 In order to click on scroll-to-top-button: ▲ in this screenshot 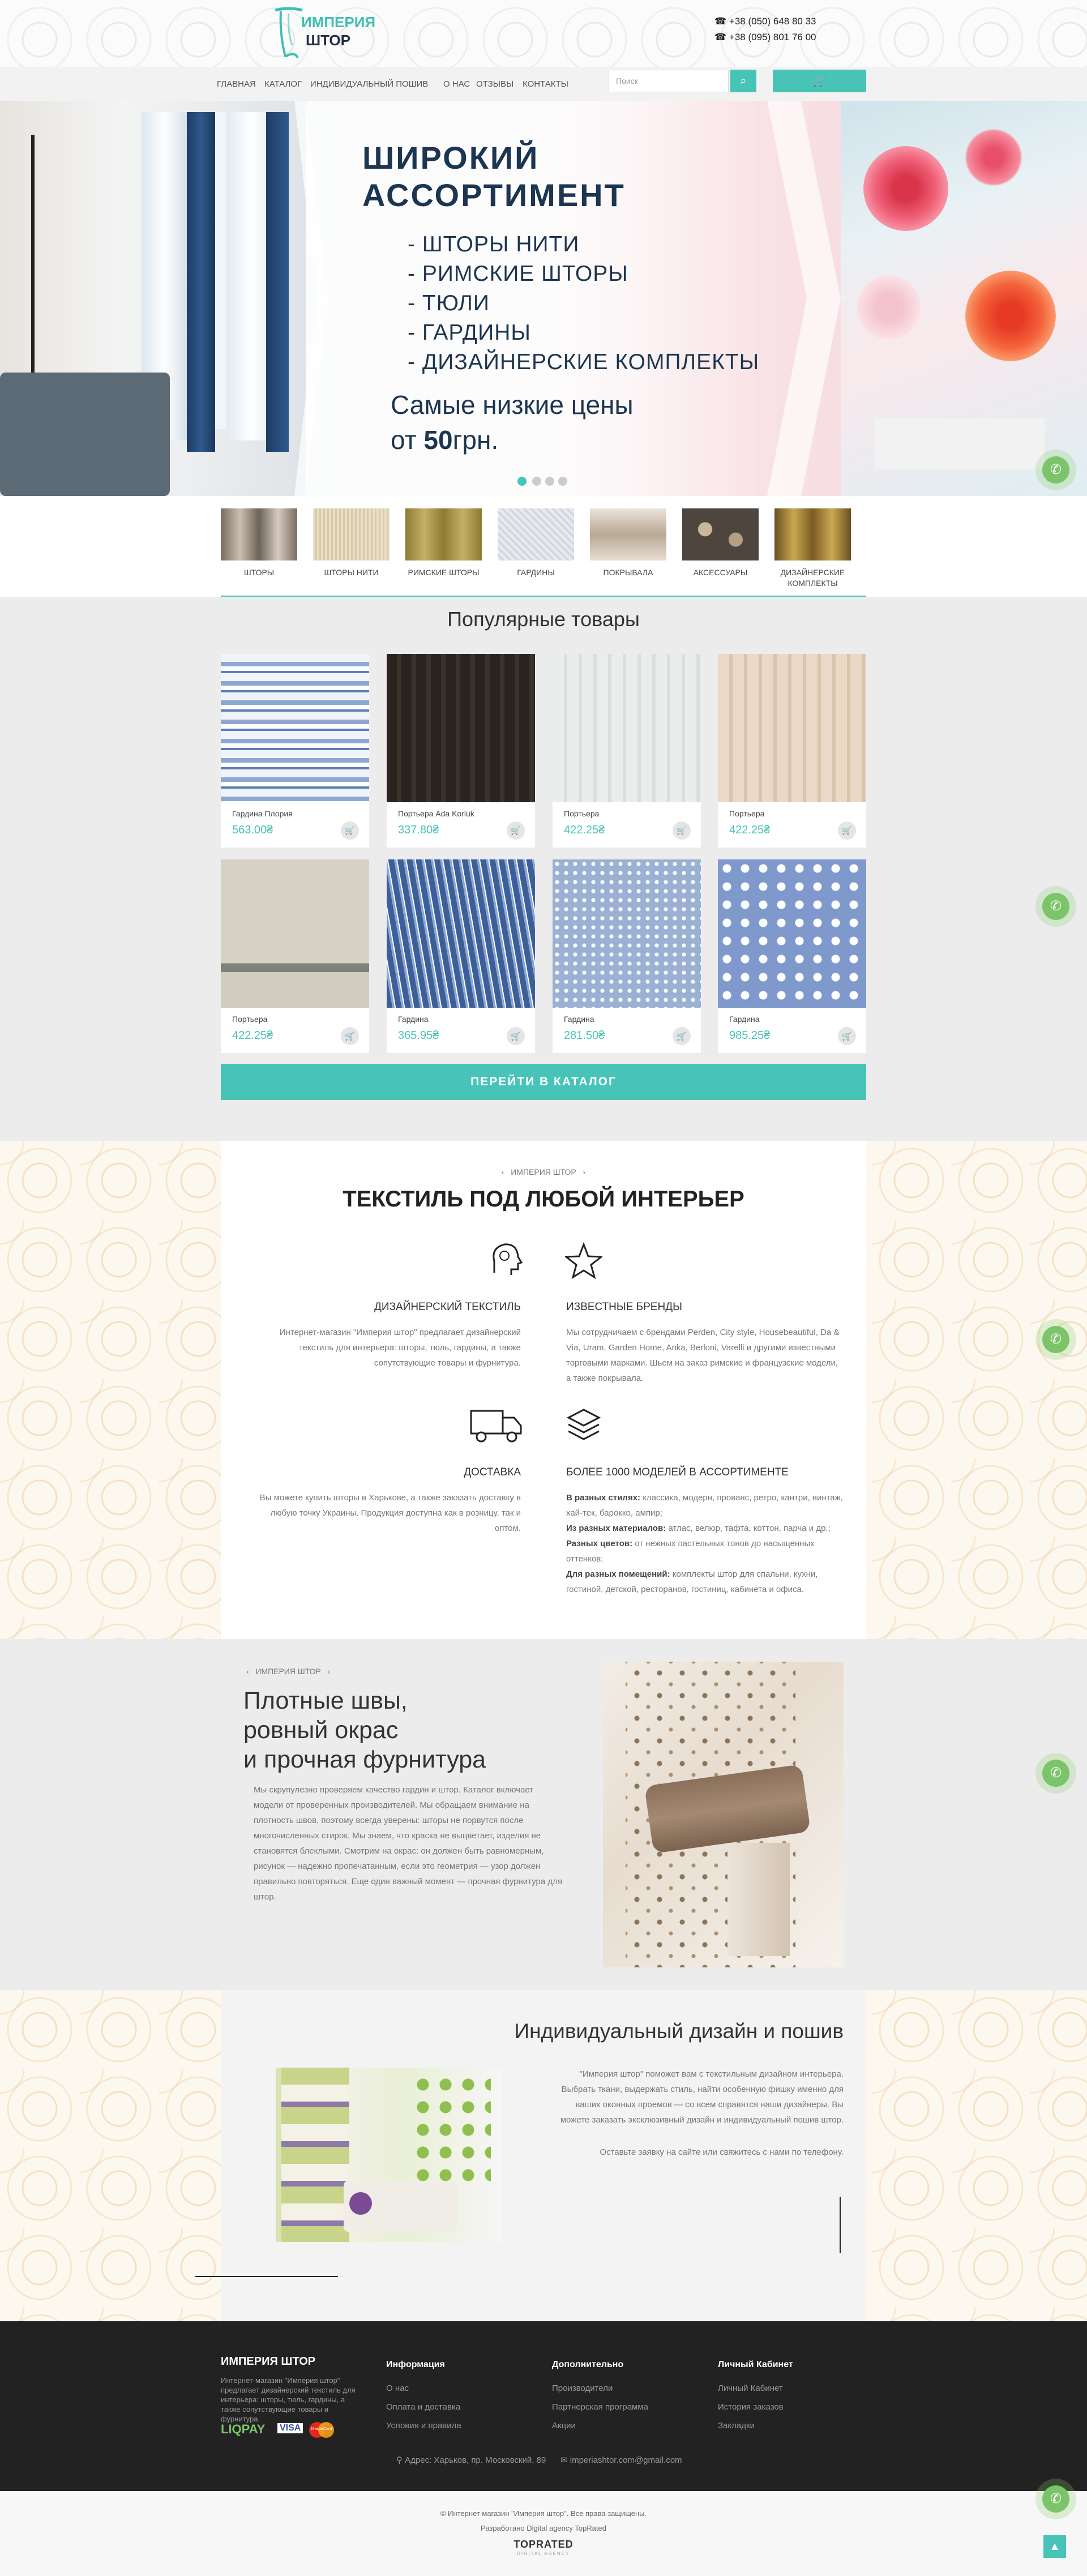, I will do `click(1054, 2546)`.